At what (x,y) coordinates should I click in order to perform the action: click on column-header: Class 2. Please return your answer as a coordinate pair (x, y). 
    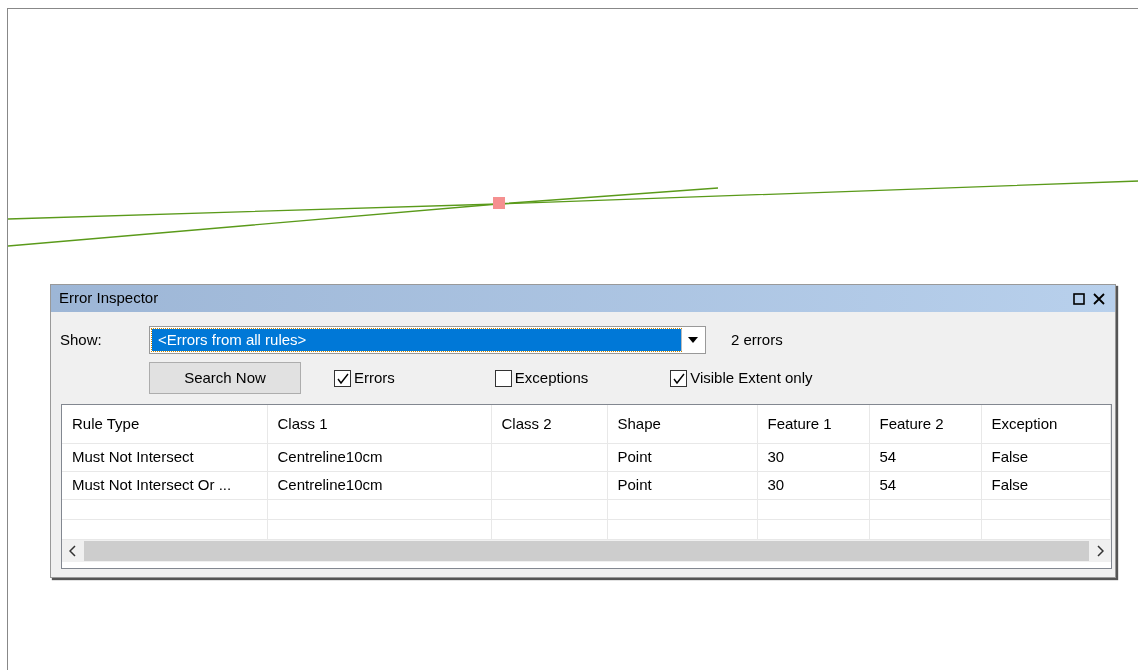
    Looking at the image, I should click on (549, 424).